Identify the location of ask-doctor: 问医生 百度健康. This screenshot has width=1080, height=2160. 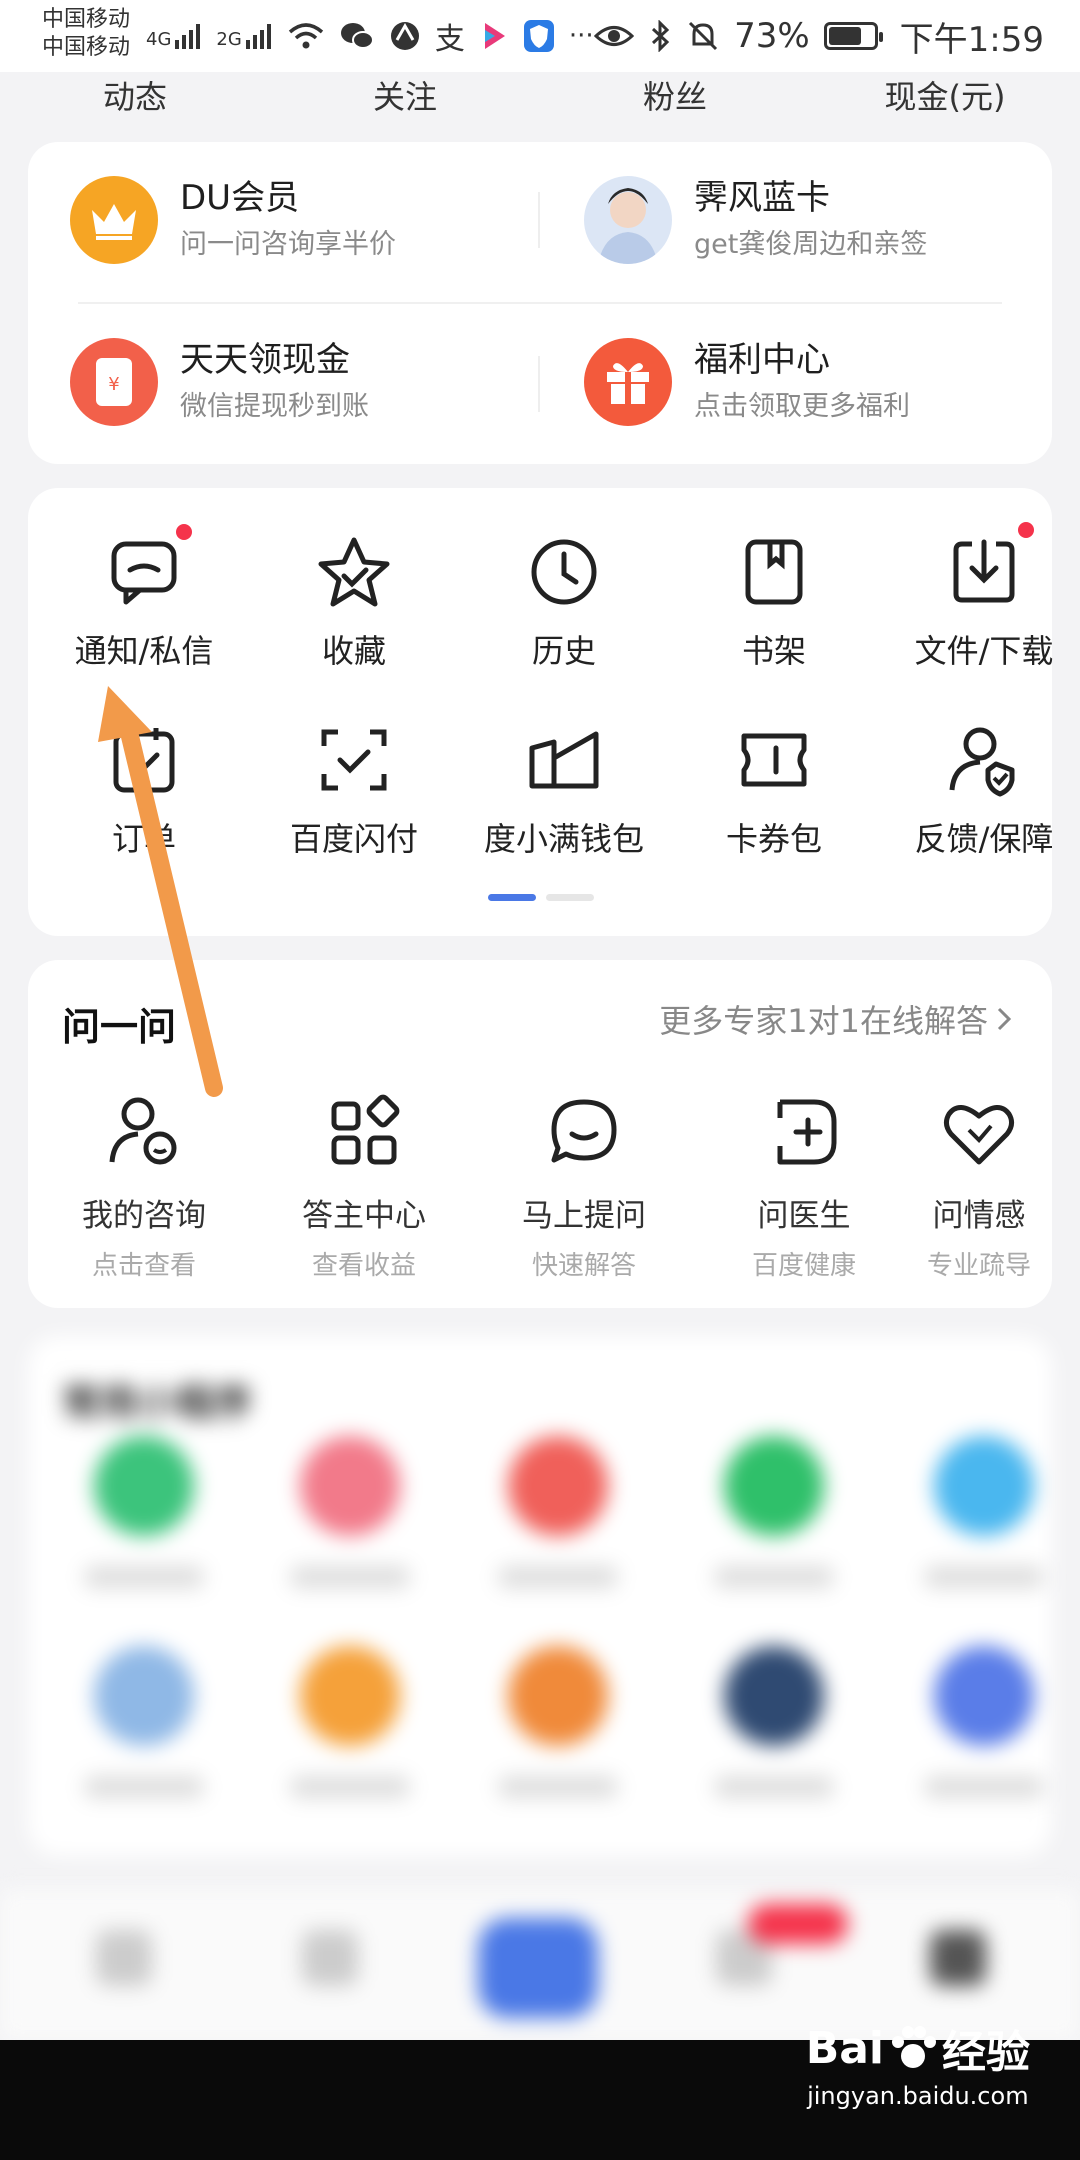
(804, 1187).